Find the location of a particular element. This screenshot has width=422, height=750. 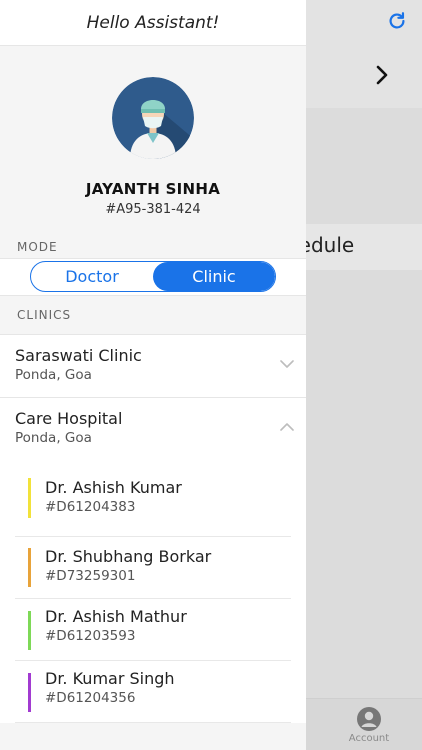

refresh-icon is located at coordinates (397, 21).